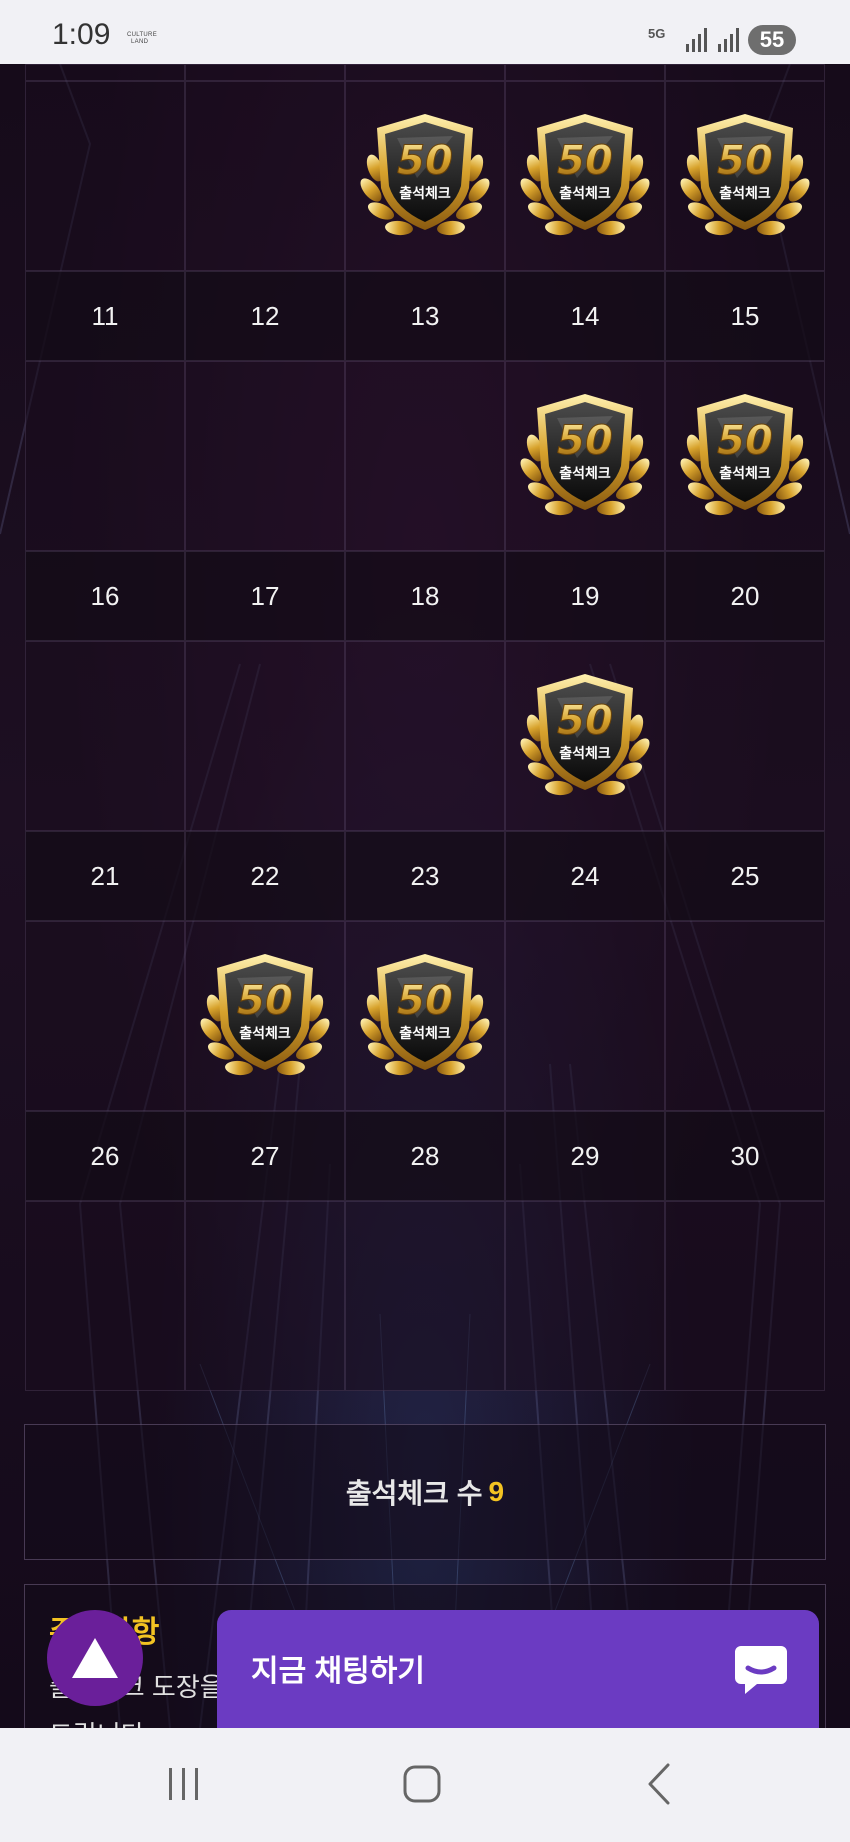 Image resolution: width=850 pixels, height=1842 pixels. I want to click on status-bar: 1:09 CULTURE LAND 5G 55, so click(425, 32).